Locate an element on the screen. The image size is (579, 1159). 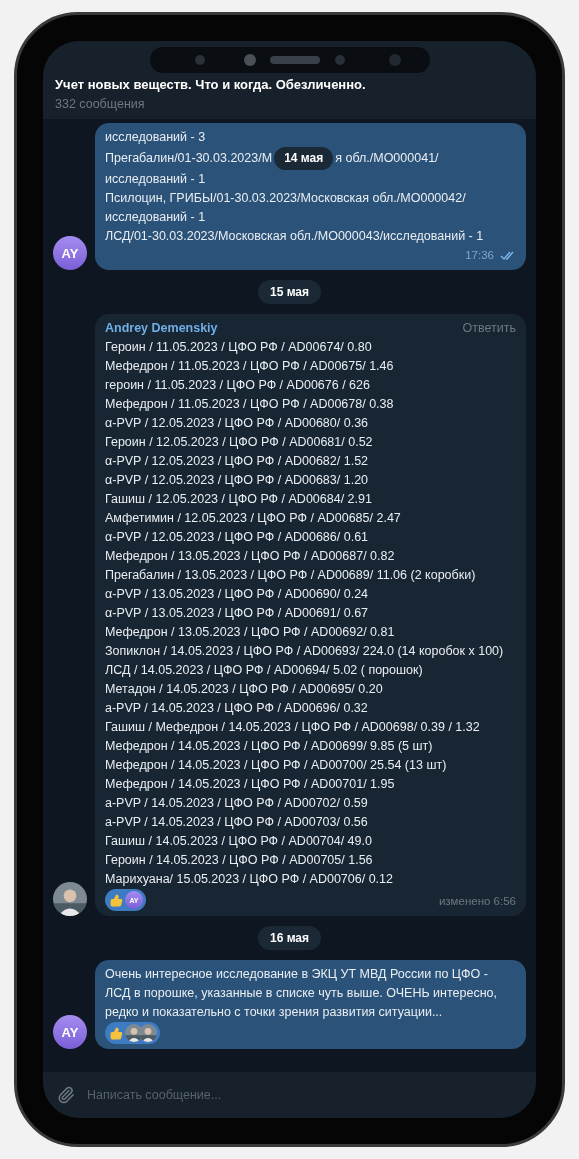
message-line: я обл./MO000041/ is located at coordinates (387, 159).